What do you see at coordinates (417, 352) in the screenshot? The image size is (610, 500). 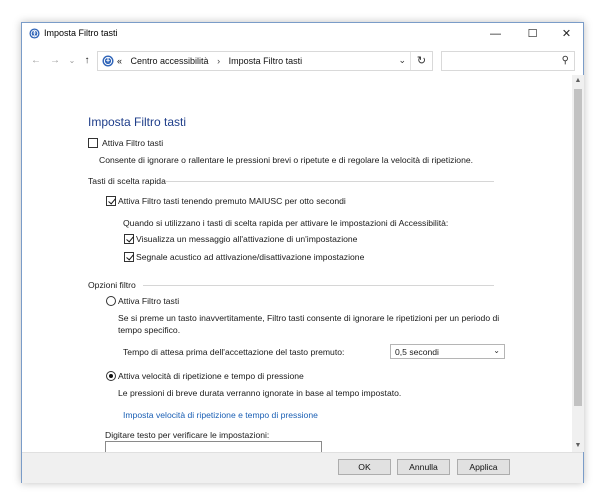 I see `wait-time-value: 0,5 secondi` at bounding box center [417, 352].